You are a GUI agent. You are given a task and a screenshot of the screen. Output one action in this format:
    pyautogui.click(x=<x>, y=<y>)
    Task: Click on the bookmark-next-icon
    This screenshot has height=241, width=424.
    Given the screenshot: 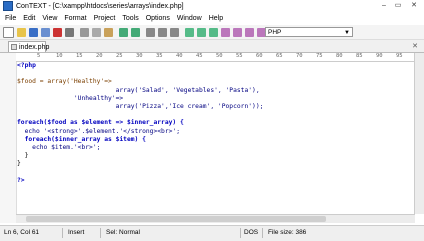 What is the action you would take?
    pyautogui.click(x=213, y=32)
    